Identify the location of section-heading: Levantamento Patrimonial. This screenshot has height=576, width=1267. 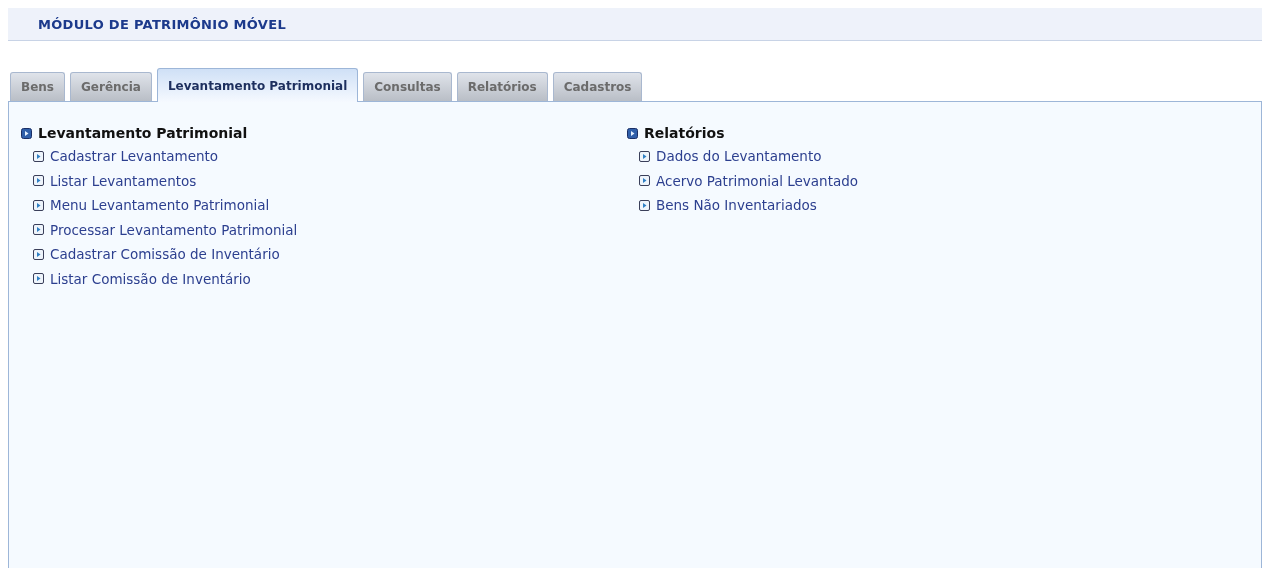
(143, 133).